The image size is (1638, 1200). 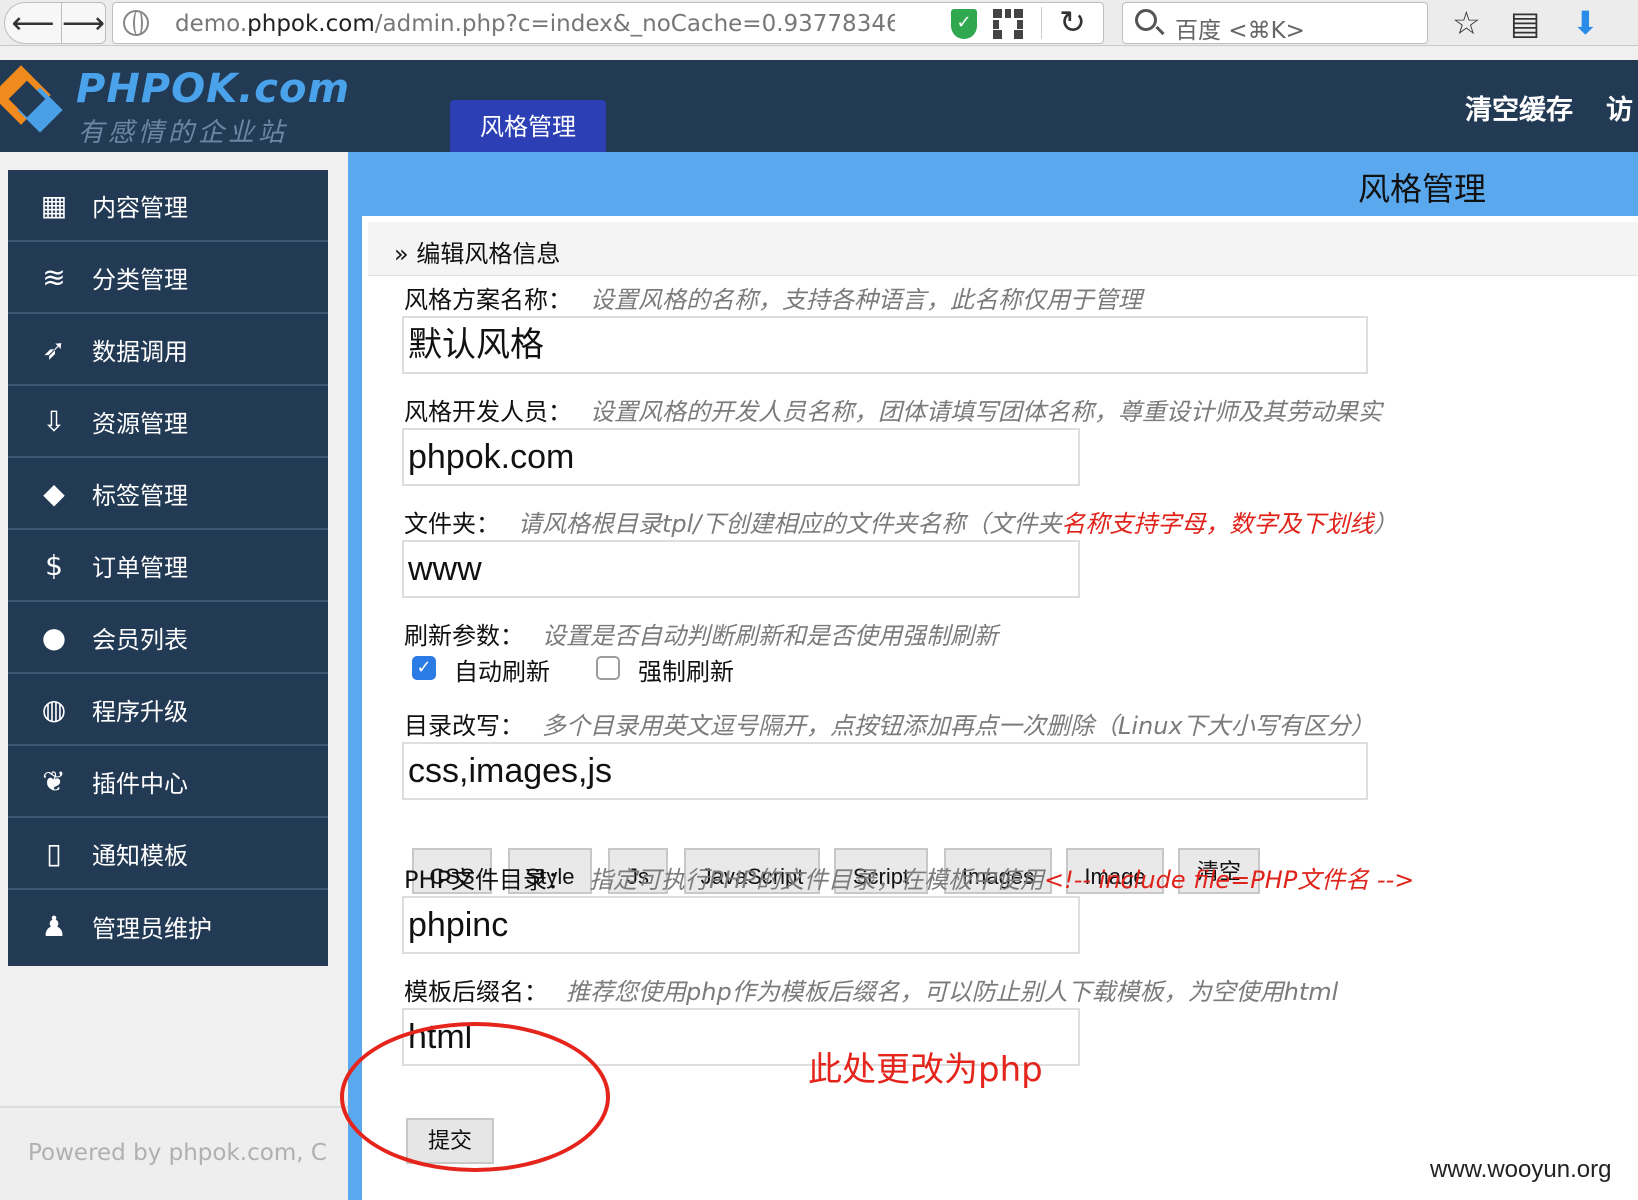 I want to click on sidebar-item-content: ▦ 内容管理, so click(x=168, y=206).